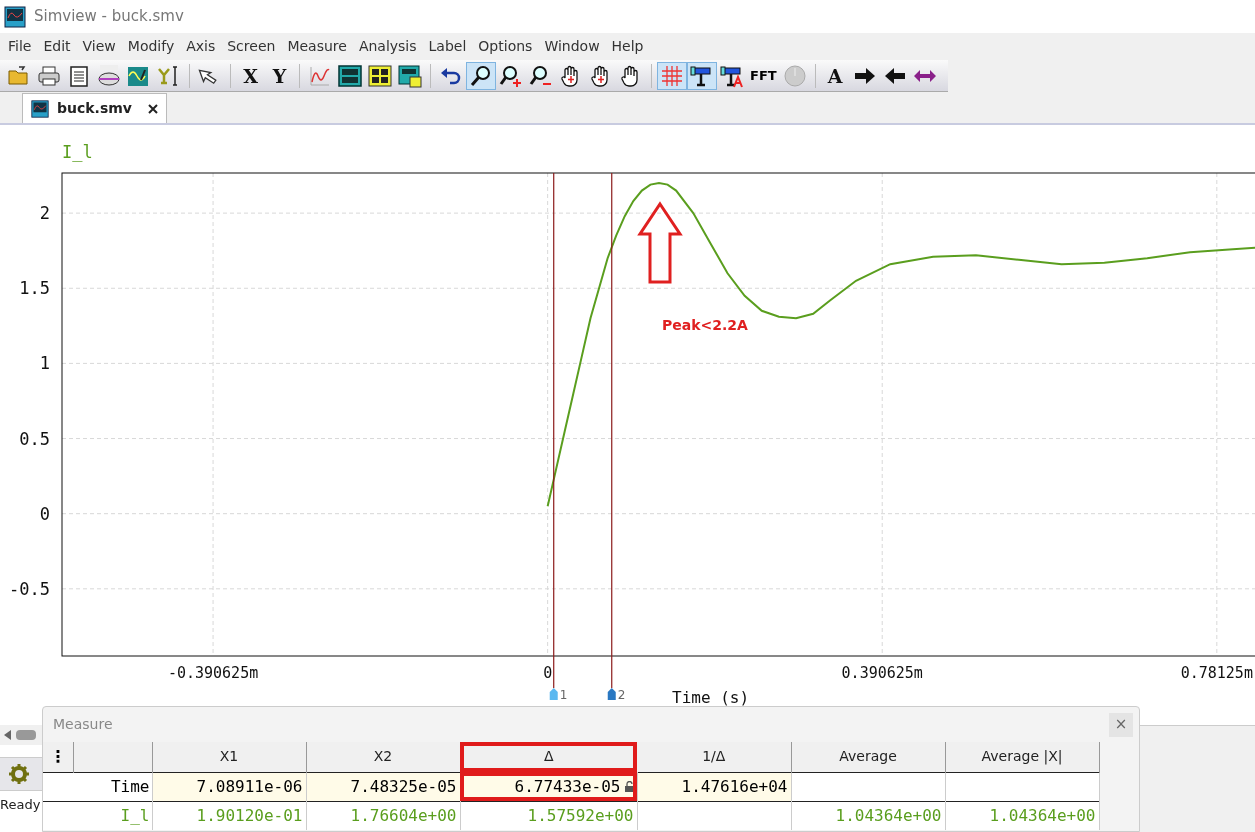  I want to click on letter-icon: Y, so click(279, 75).